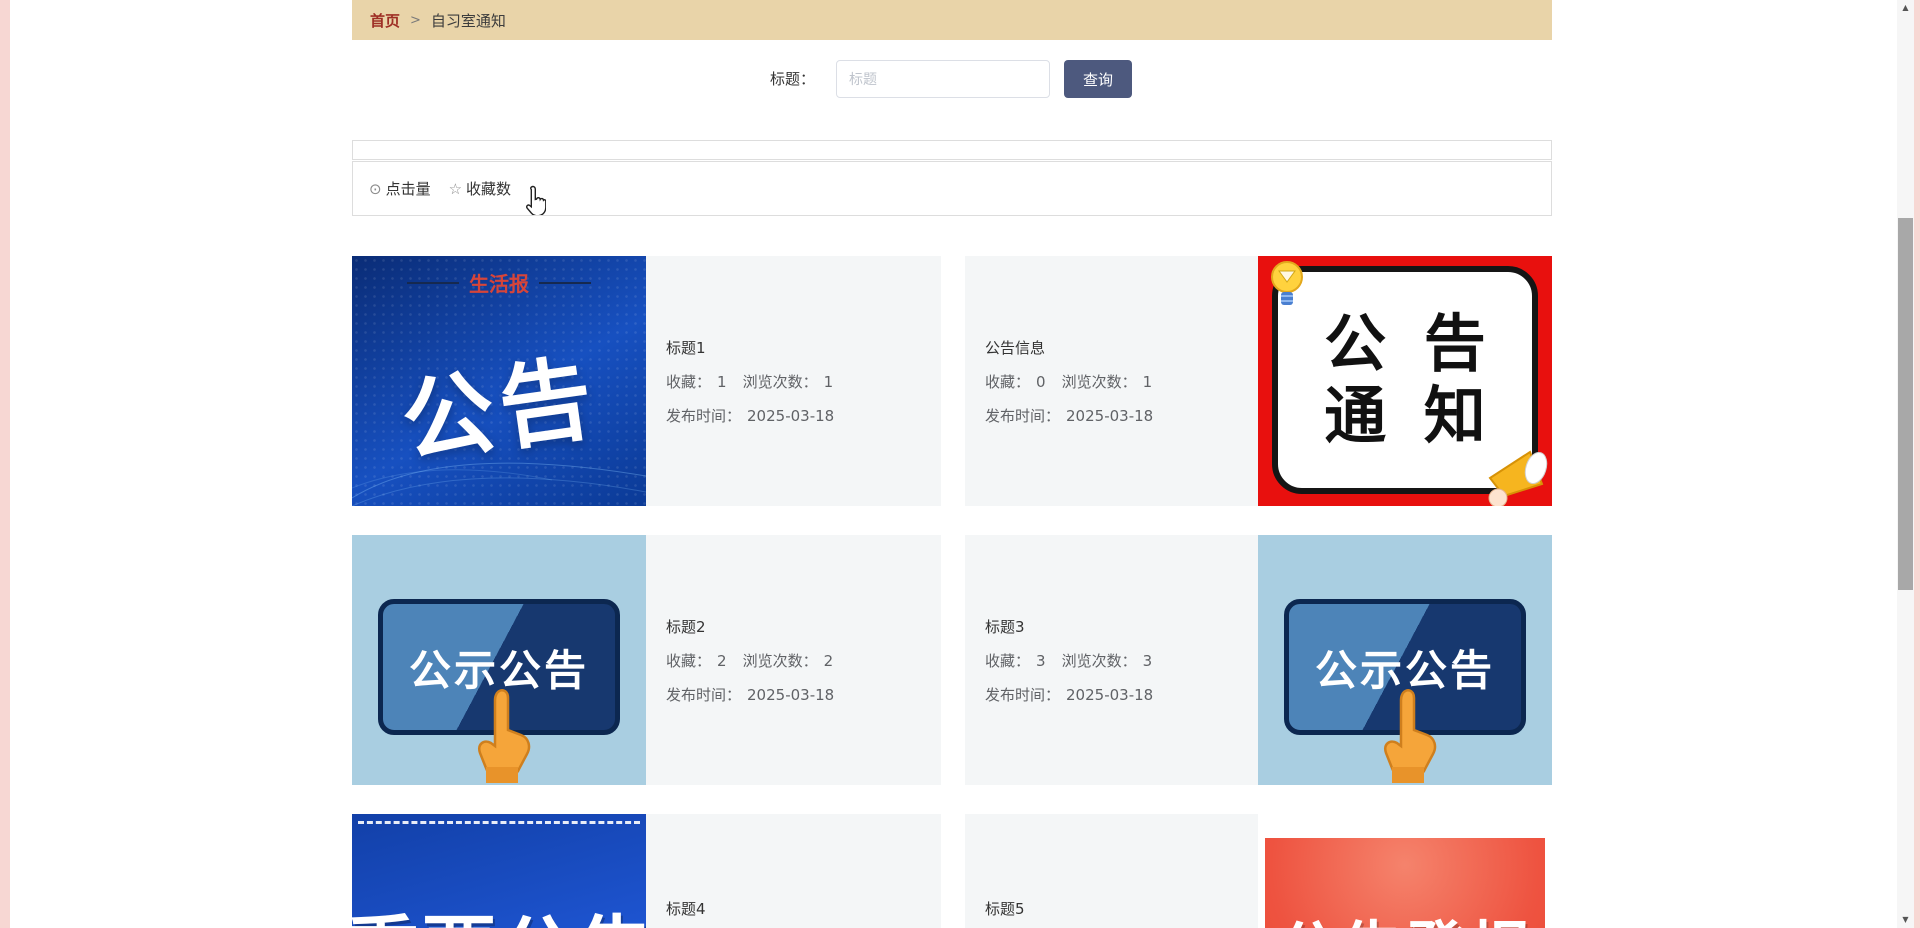  What do you see at coordinates (499, 871) in the screenshot?
I see `notice-image-zhongyao-gonggao: 重要公告` at bounding box center [499, 871].